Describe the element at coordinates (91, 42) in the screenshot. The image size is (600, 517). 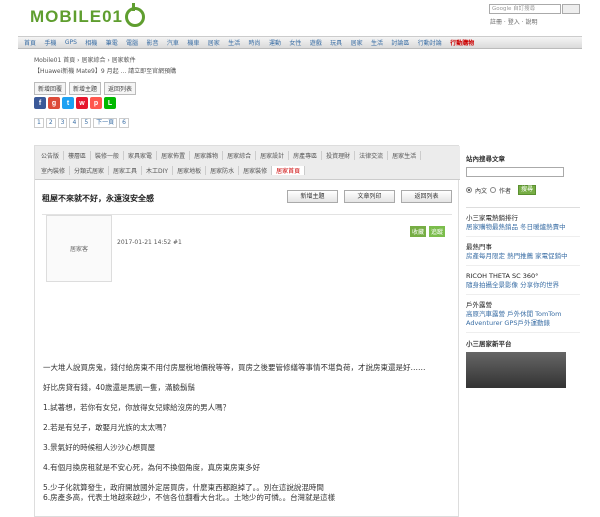
I see `nav-item: 相機` at that location.